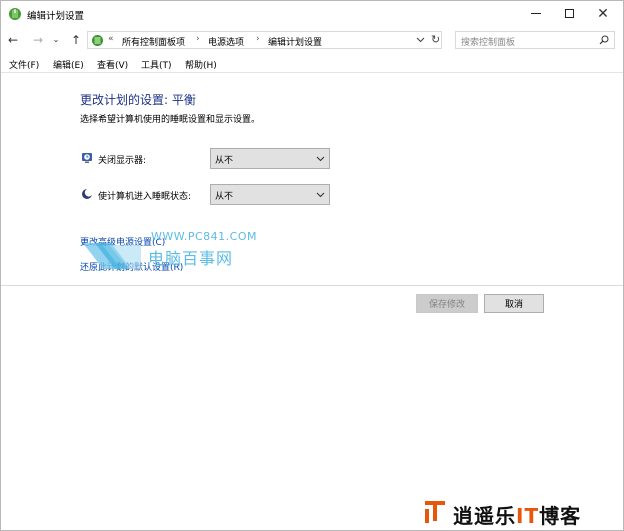 Image resolution: width=624 pixels, height=531 pixels. I want to click on blog-watermark-logo, so click(435, 512).